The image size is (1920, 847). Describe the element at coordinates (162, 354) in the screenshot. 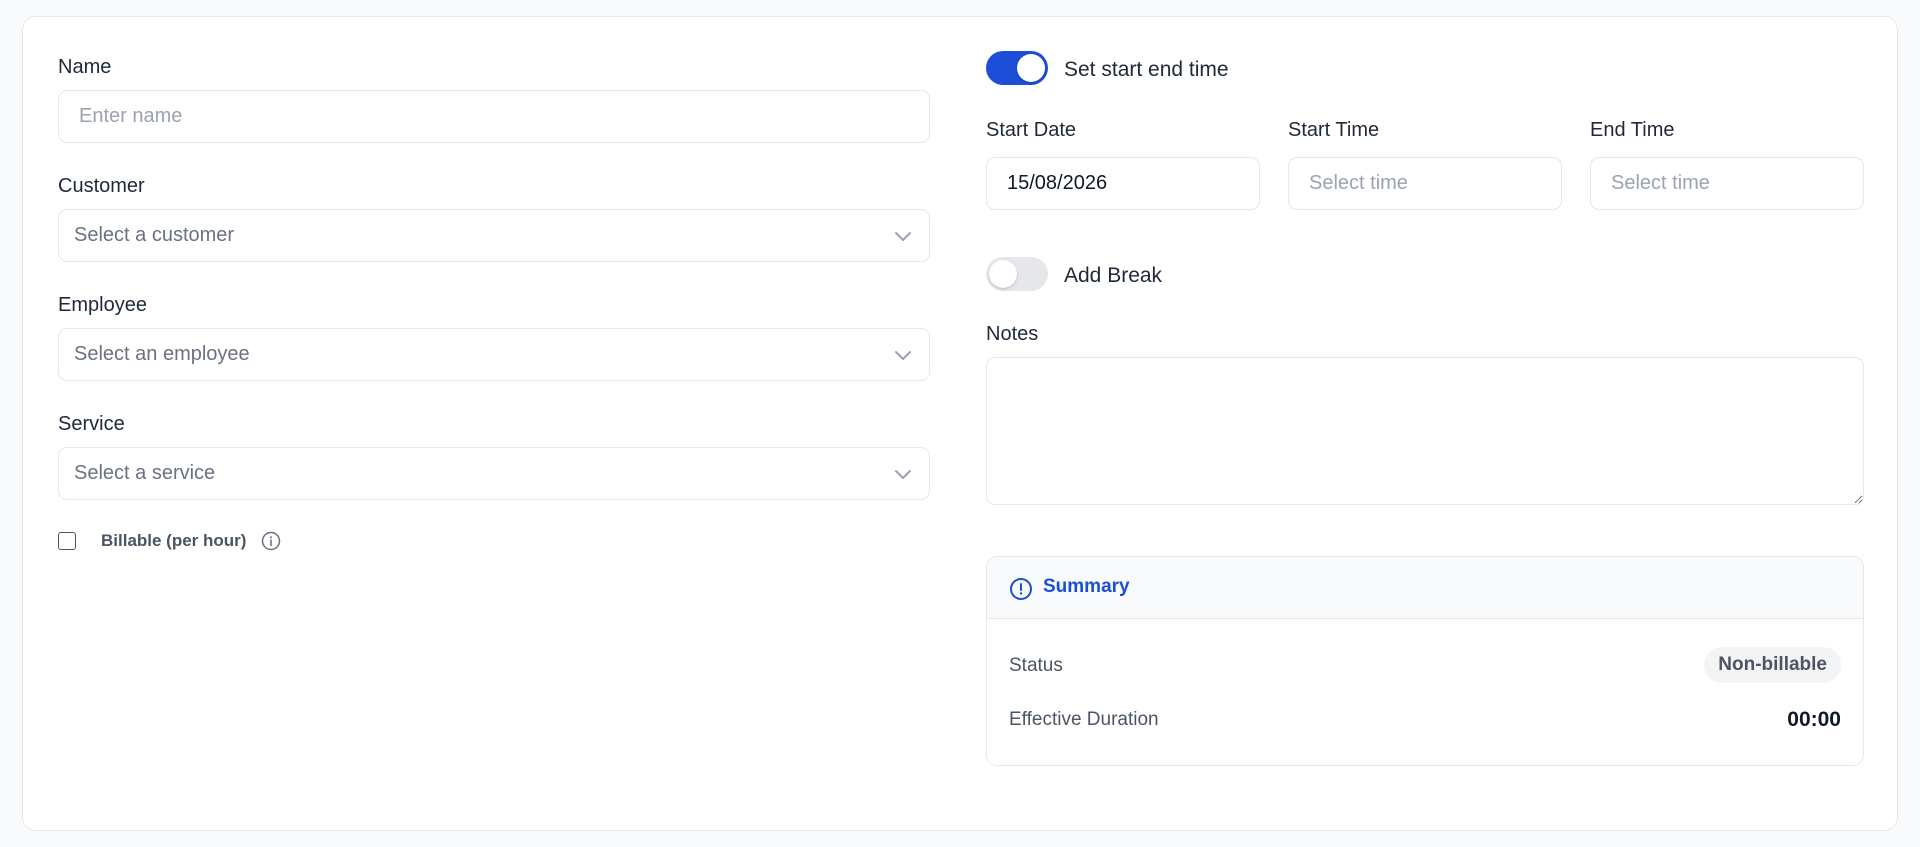

I see `employee-select-placeholder: Select an employee` at that location.